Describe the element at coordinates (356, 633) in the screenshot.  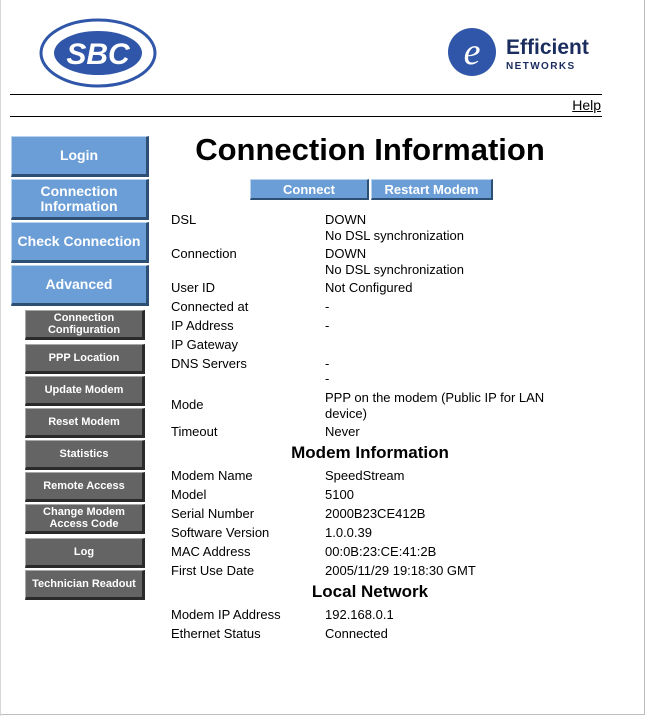
I see `ethernet-status-value: Connected` at that location.